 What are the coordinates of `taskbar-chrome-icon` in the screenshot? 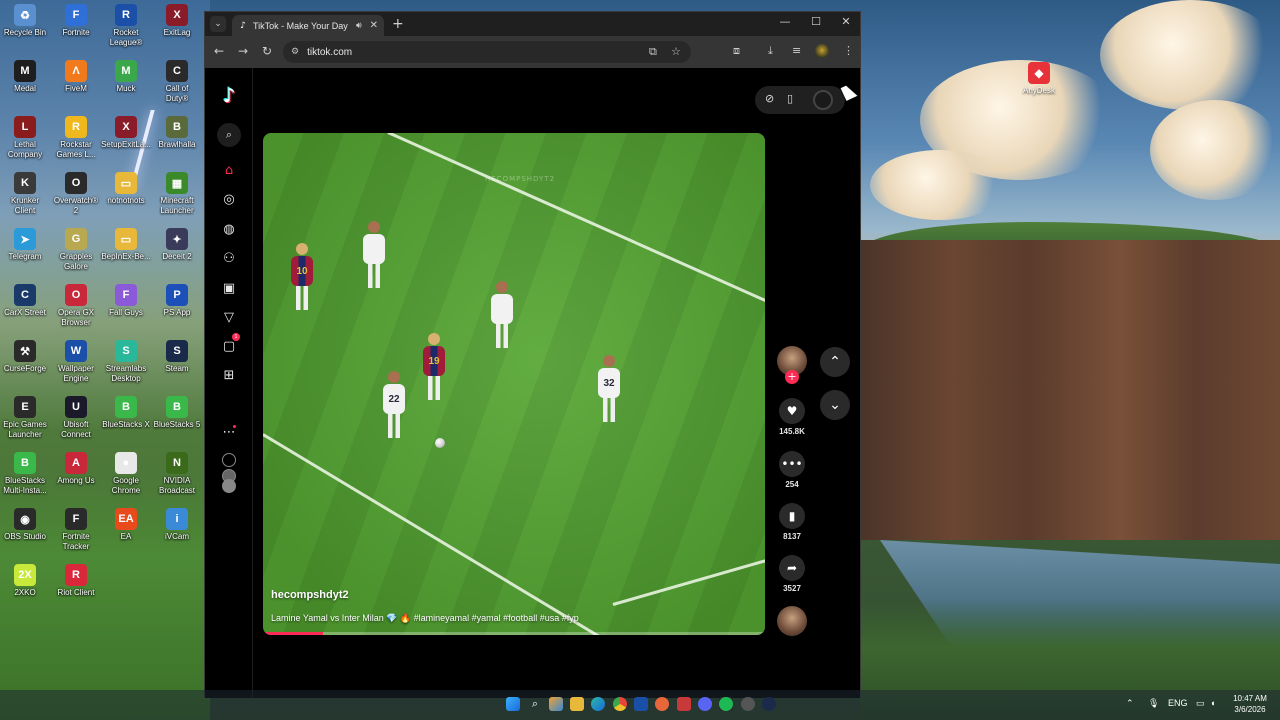 It's located at (620, 704).